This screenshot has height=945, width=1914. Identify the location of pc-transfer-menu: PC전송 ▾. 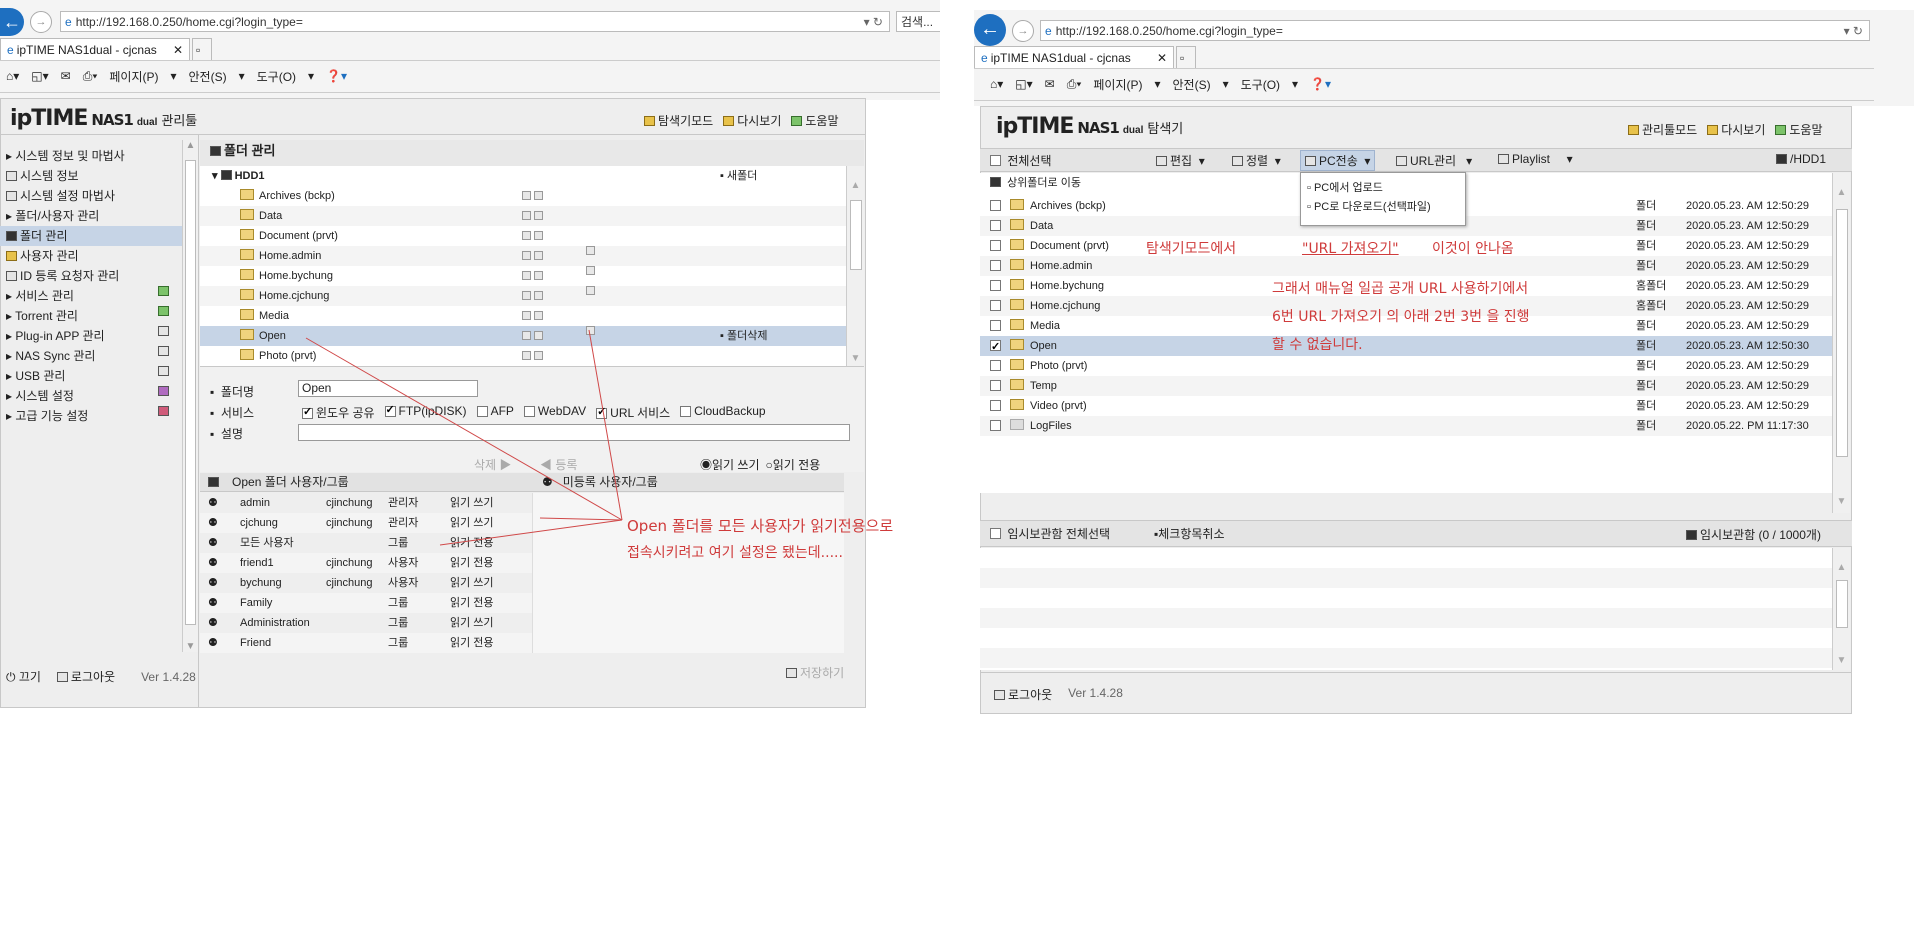
(1338, 160).